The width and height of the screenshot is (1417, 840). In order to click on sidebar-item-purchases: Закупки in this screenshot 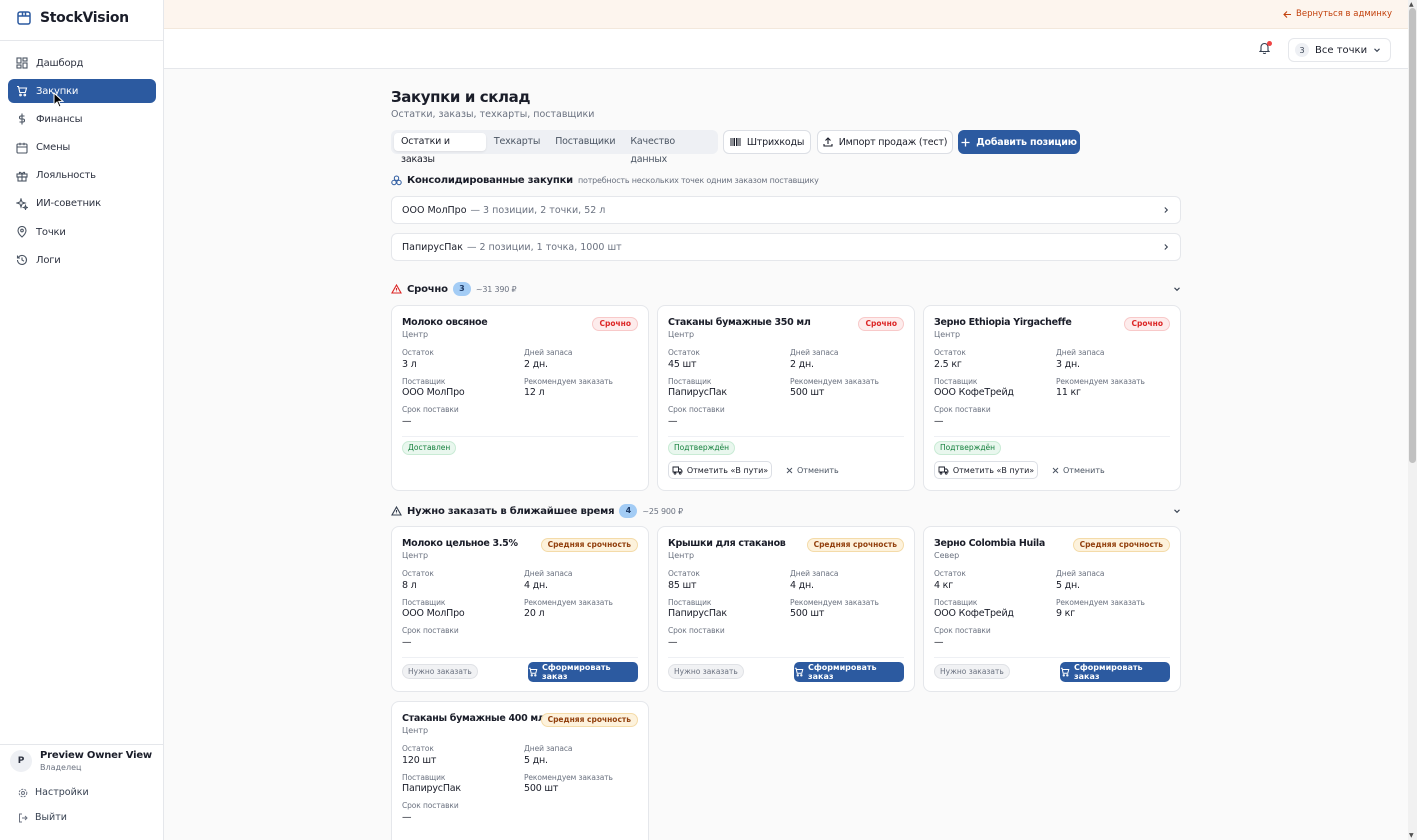, I will do `click(82, 91)`.